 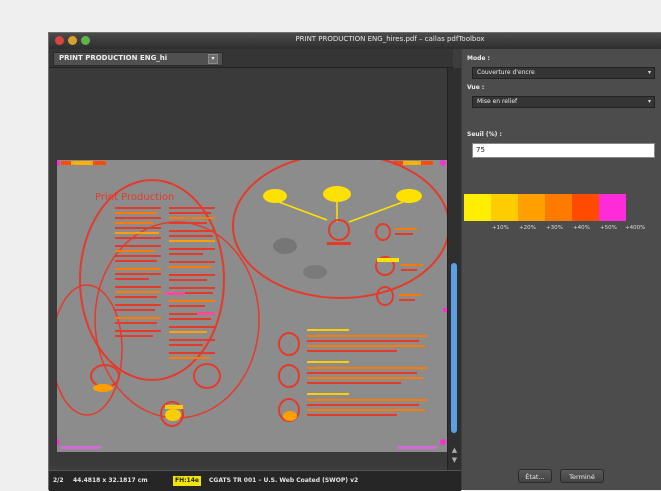 I want to click on threshold-input-value: 75, so click(x=480, y=150).